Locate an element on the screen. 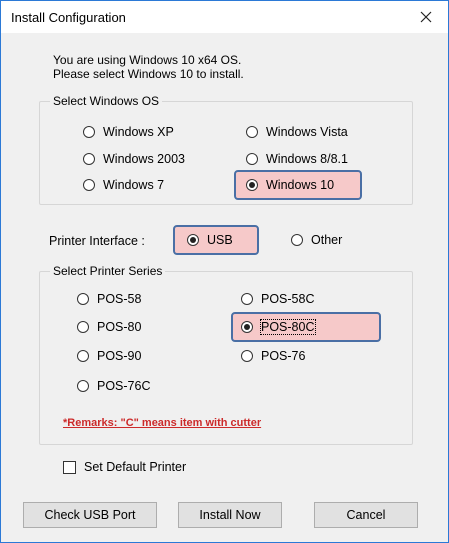 Image resolution: width=449 pixels, height=543 pixels. set-default-printer-checkbox: Set Default Printer is located at coordinates (124, 467).